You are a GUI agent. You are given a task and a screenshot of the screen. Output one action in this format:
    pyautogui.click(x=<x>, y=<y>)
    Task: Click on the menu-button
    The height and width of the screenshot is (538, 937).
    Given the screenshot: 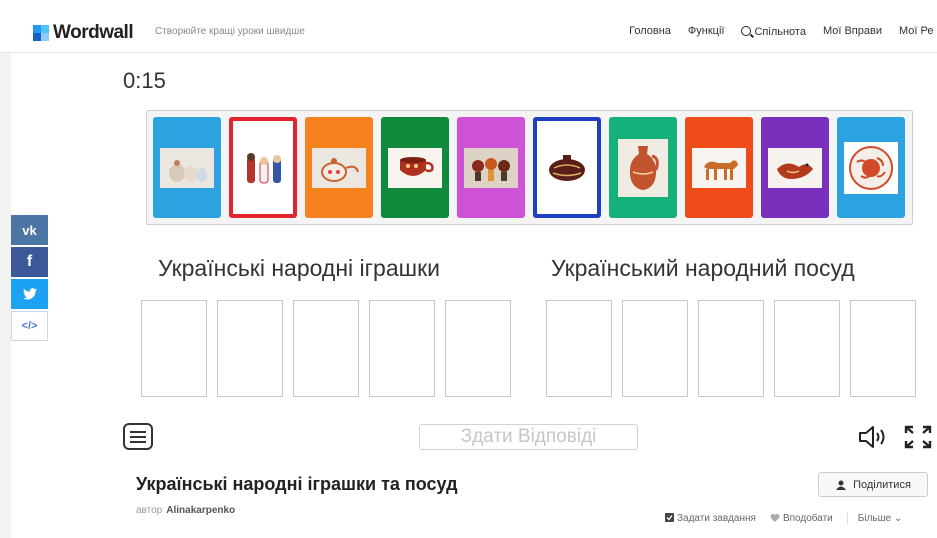 What is the action you would take?
    pyautogui.click(x=138, y=436)
    